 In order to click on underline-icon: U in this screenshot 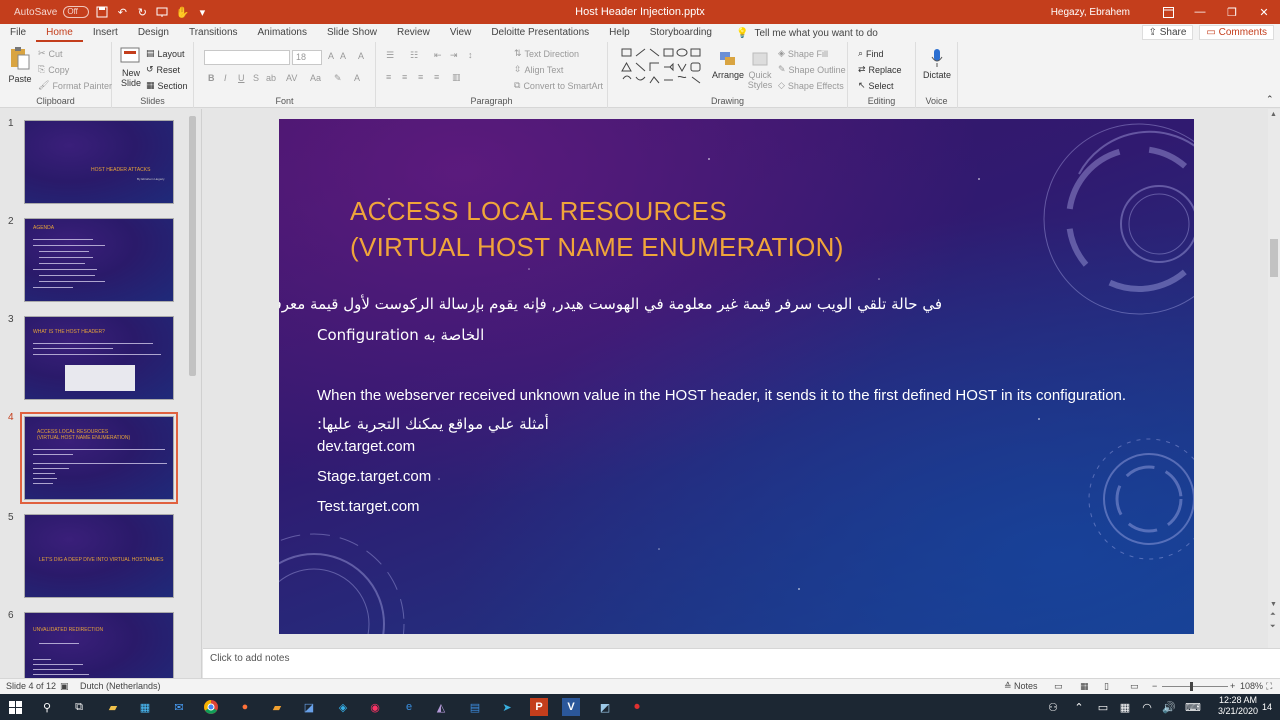, I will do `click(241, 78)`.